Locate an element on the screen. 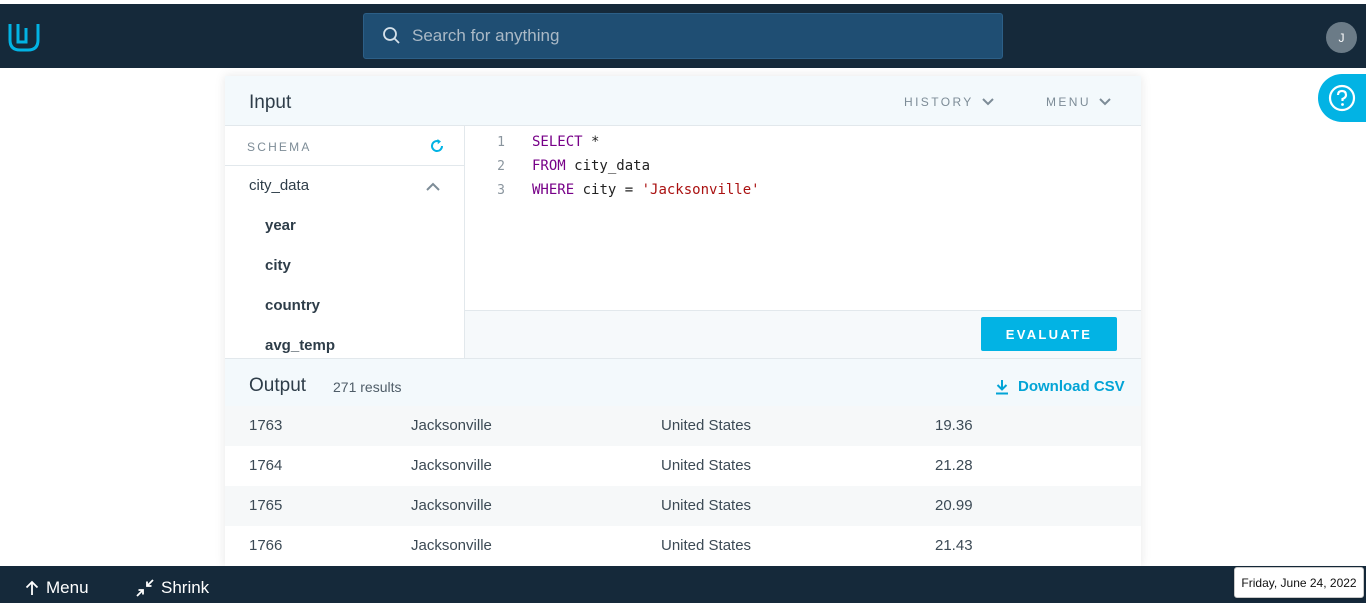 This screenshot has width=1366, height=603. code-line: FROM city_data is located at coordinates (591, 166).